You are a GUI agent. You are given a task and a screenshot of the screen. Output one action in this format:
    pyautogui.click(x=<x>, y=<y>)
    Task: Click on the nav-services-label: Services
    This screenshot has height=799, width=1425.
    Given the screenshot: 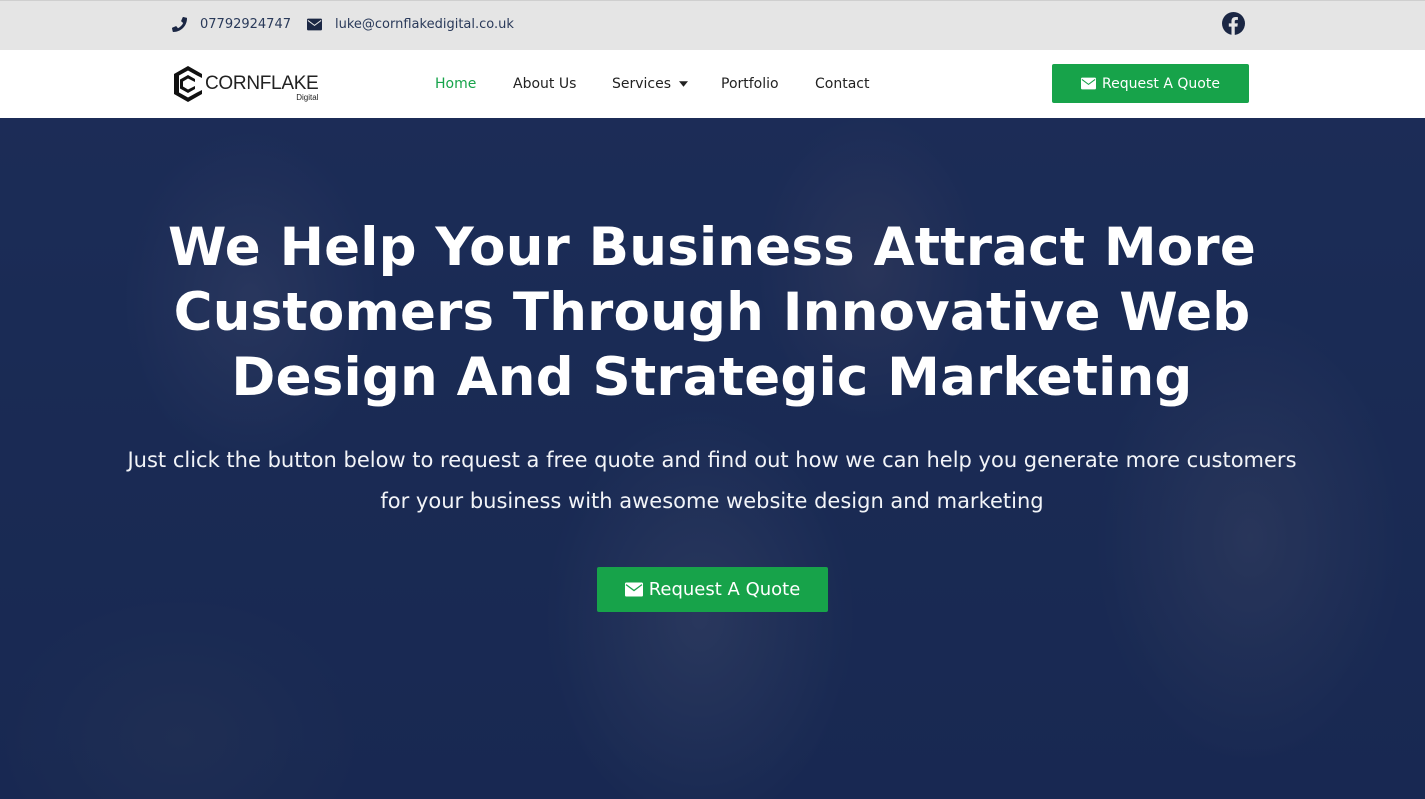 What is the action you would take?
    pyautogui.click(x=642, y=84)
    